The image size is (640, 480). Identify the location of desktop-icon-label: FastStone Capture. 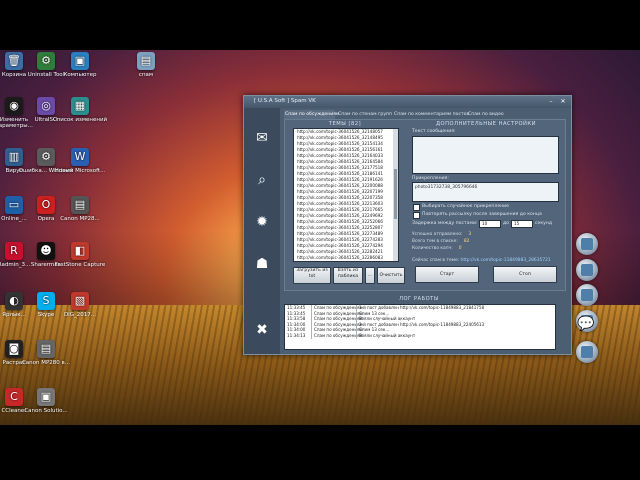
(80, 265).